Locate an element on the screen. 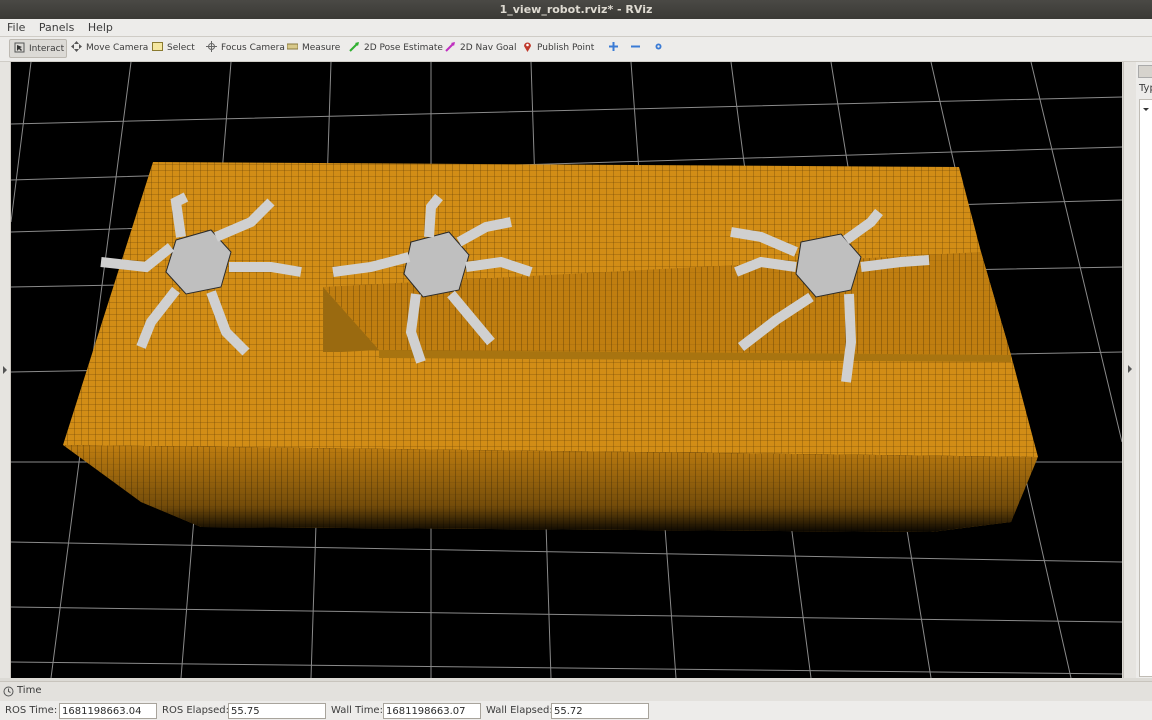 This screenshot has height=720, width=1152. focus-camera-button: Focus Camera is located at coordinates (245, 48).